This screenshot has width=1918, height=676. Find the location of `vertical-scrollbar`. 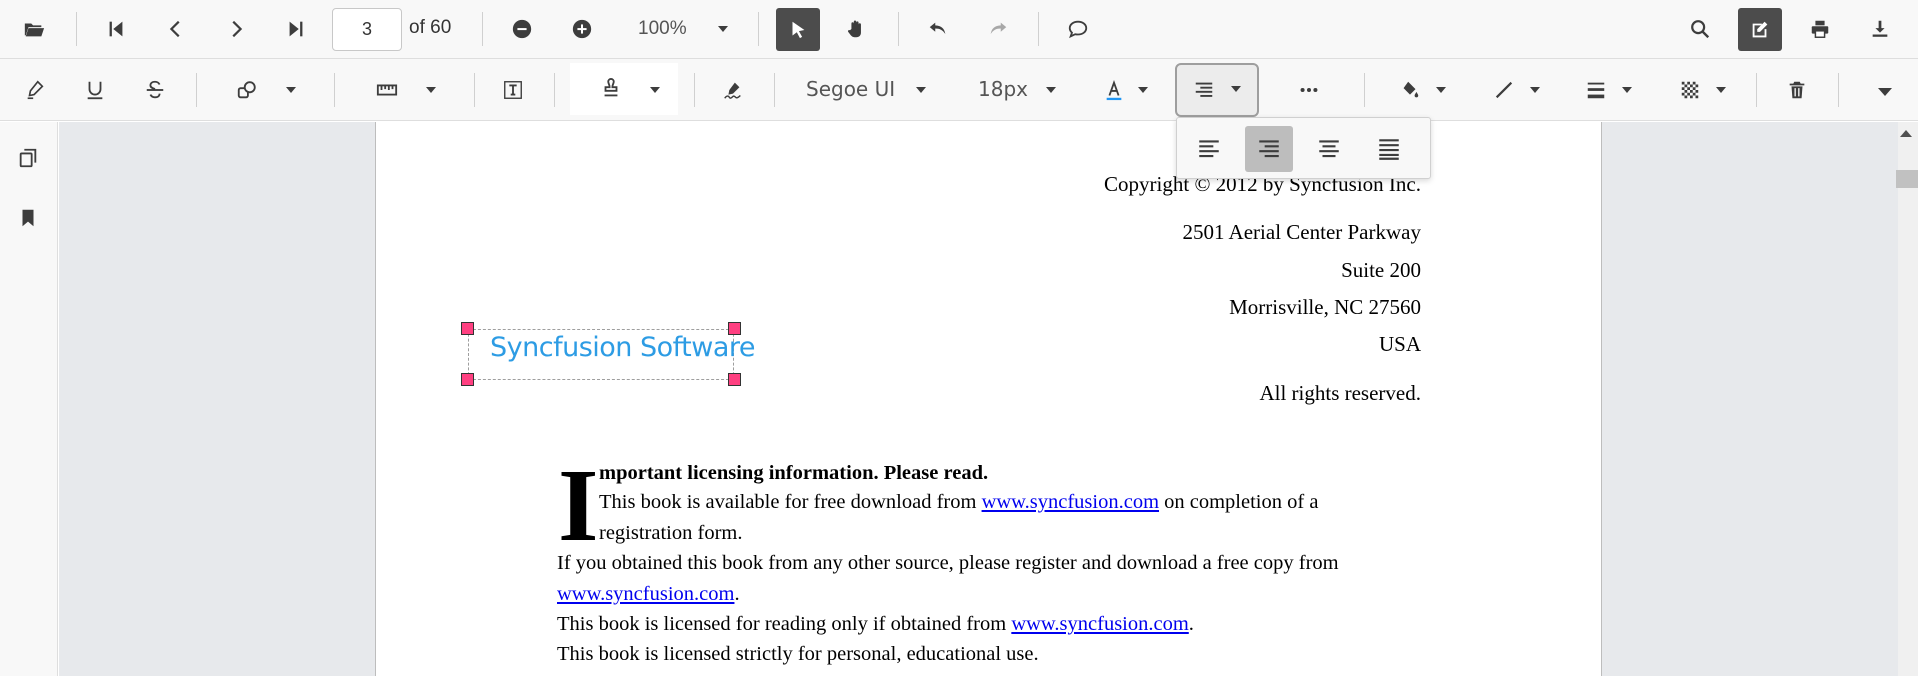

vertical-scrollbar is located at coordinates (1908, 399).